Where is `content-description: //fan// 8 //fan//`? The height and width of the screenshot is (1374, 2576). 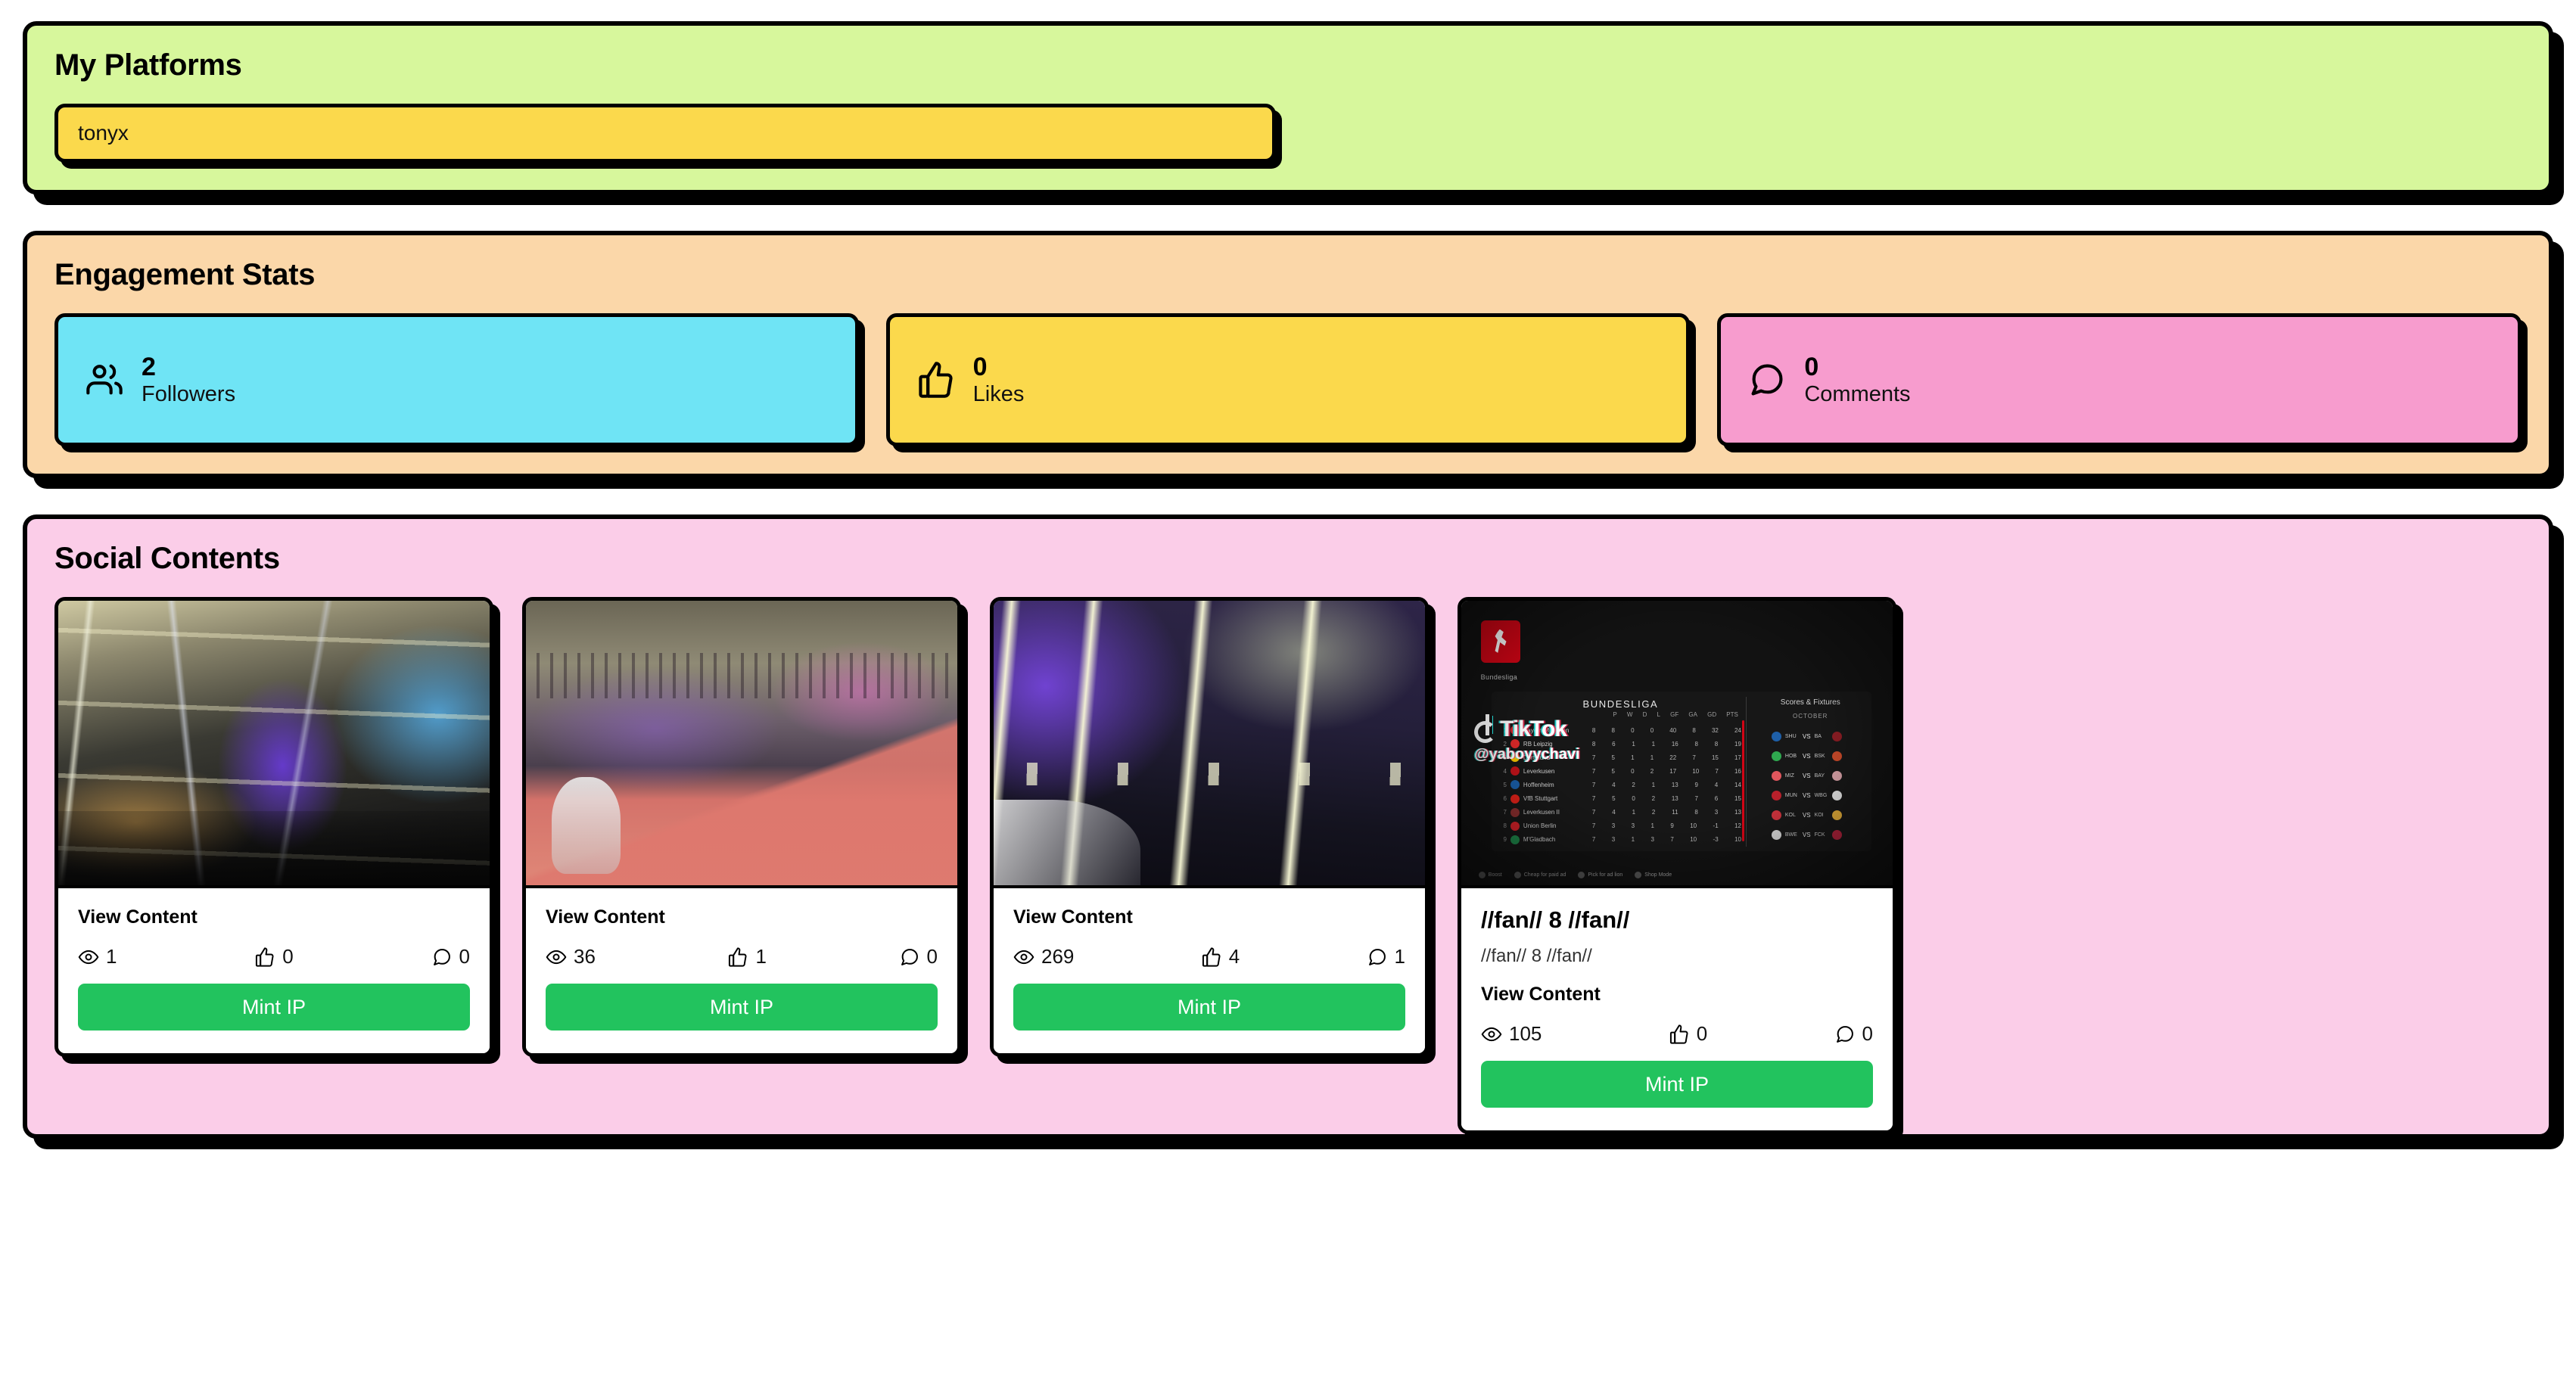 content-description: //fan// 8 //fan// is located at coordinates (1536, 956).